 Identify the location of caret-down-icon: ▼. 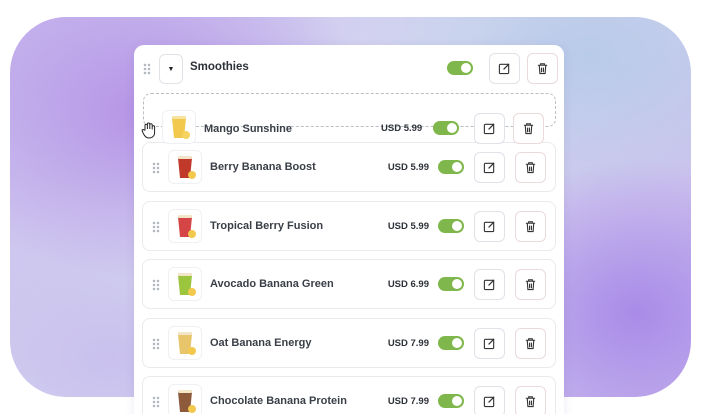
(171, 69).